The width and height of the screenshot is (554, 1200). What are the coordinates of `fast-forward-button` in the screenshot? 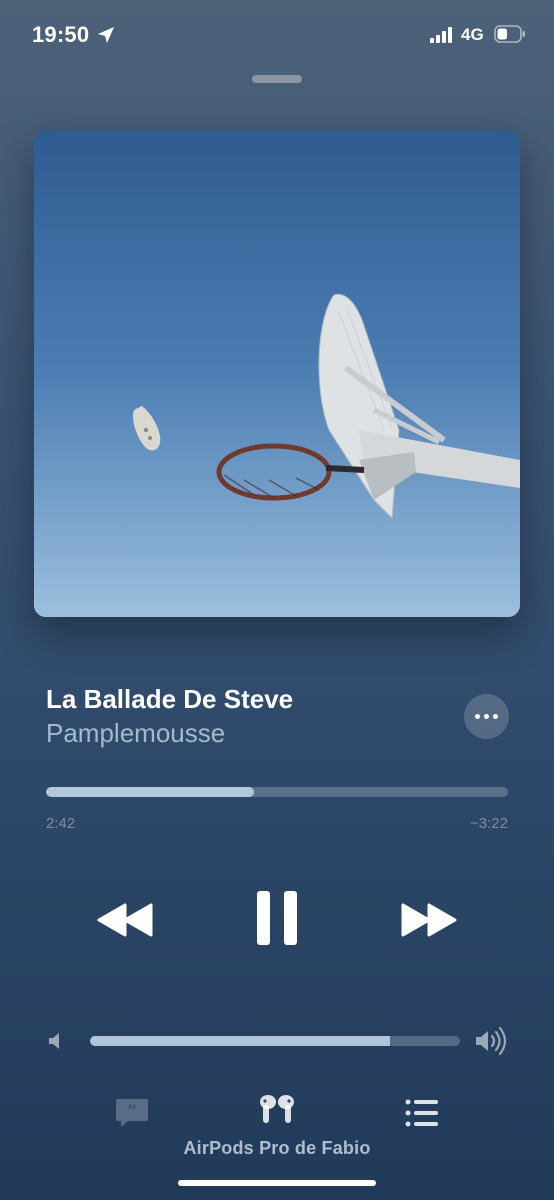 It's located at (429, 920).